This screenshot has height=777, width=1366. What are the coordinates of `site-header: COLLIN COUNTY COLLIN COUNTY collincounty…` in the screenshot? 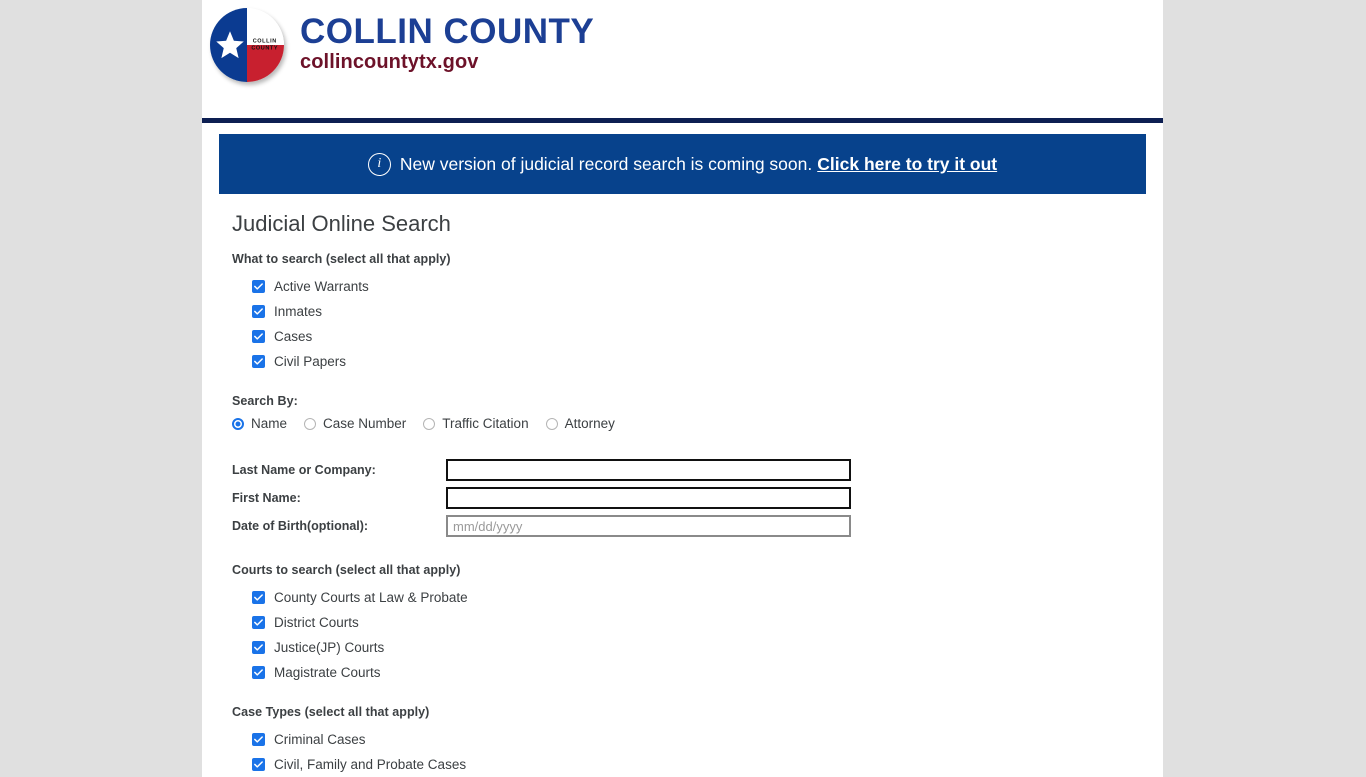 It's located at (682, 59).